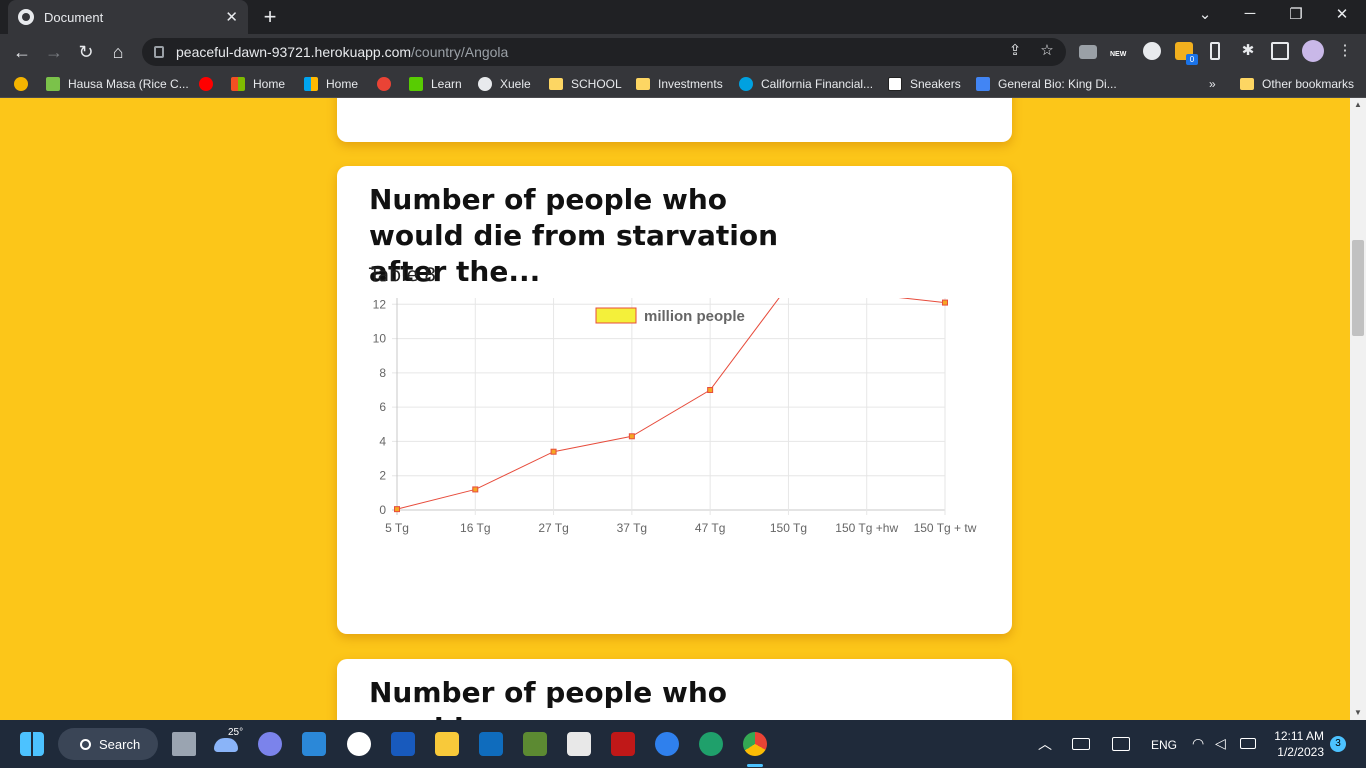  Describe the element at coordinates (238, 84) in the screenshot. I see `microsoft-icon` at that location.